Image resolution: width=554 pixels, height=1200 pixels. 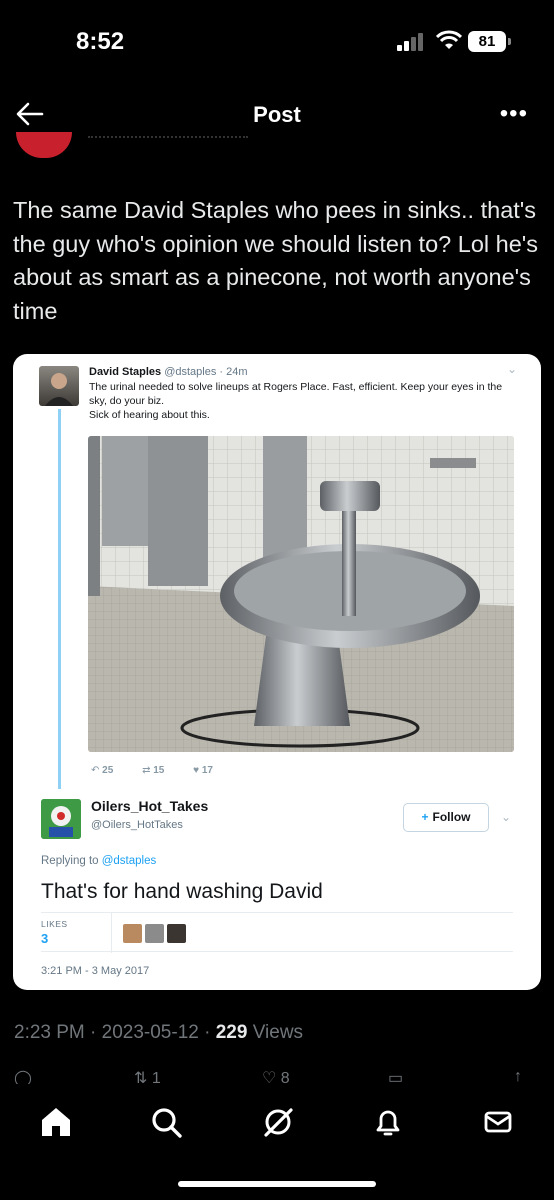 I want to click on retweet-icon: ⇅ 1, so click(x=147, y=1076).